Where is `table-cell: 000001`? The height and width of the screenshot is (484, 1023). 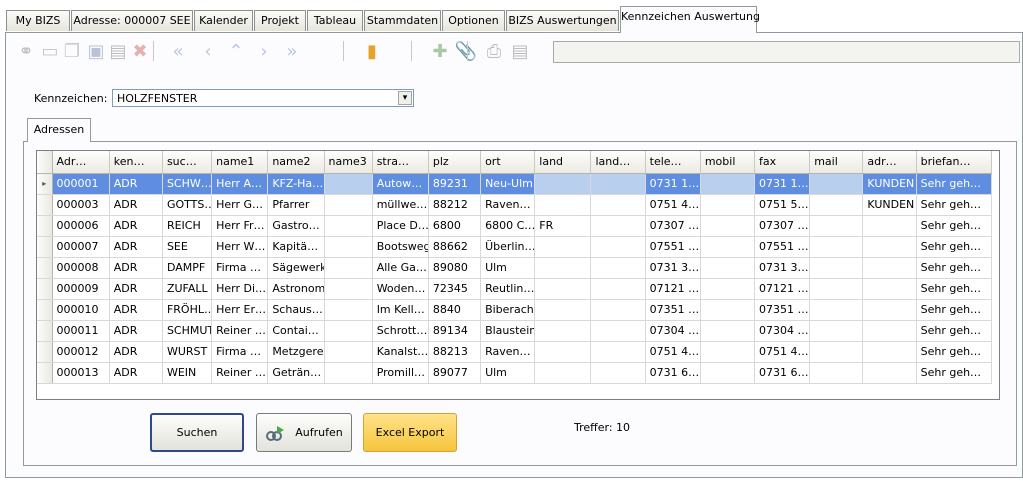
table-cell: 000001 is located at coordinates (81, 184).